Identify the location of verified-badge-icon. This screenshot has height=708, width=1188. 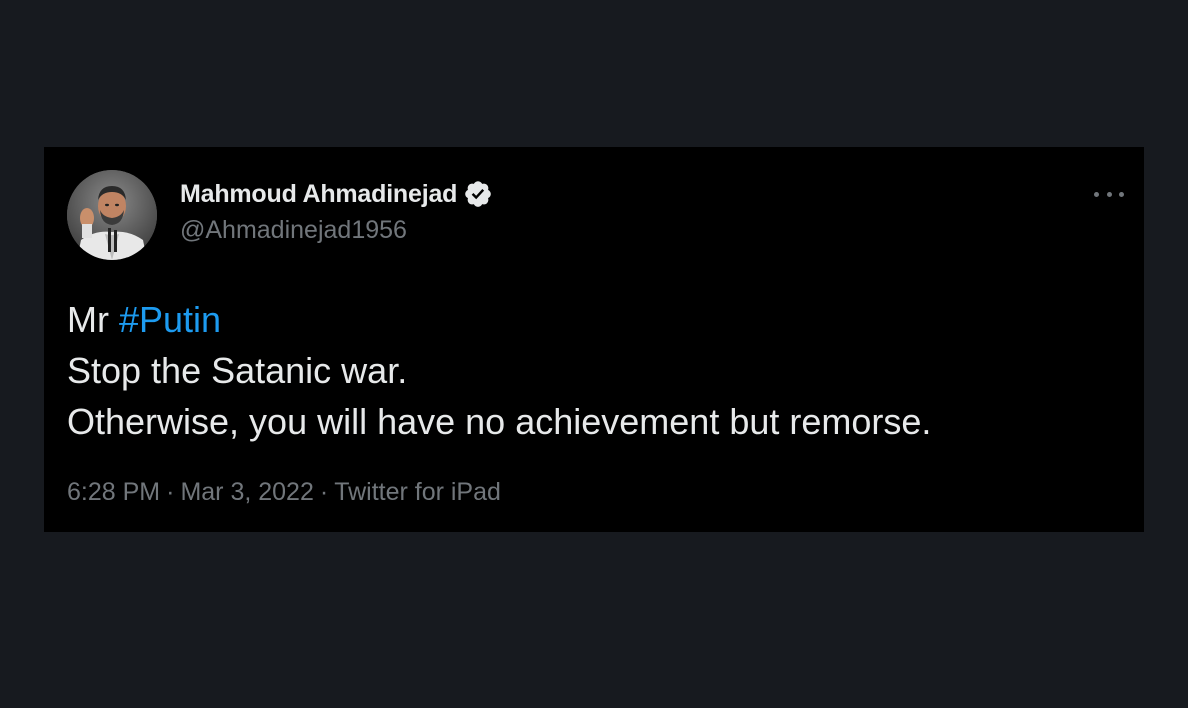
(478, 194).